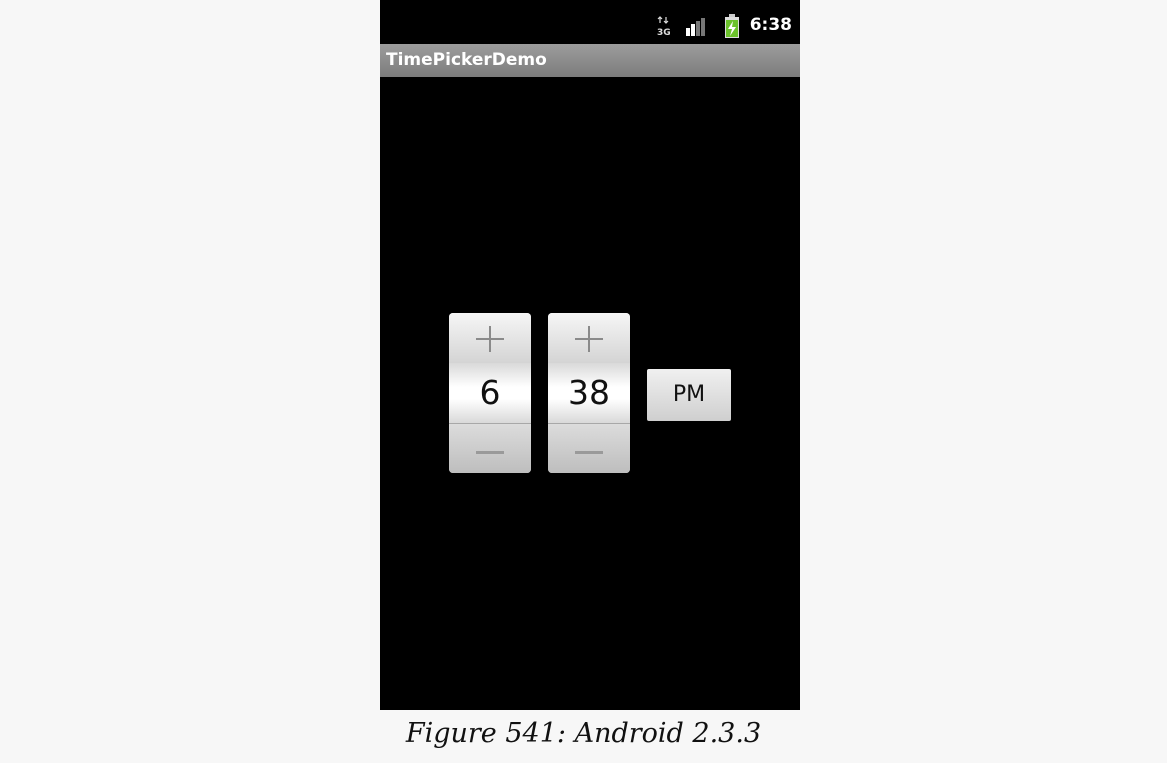 The width and height of the screenshot is (1167, 763). I want to click on figure-caption: Figure 541: Android 2.3.3, so click(583, 733).